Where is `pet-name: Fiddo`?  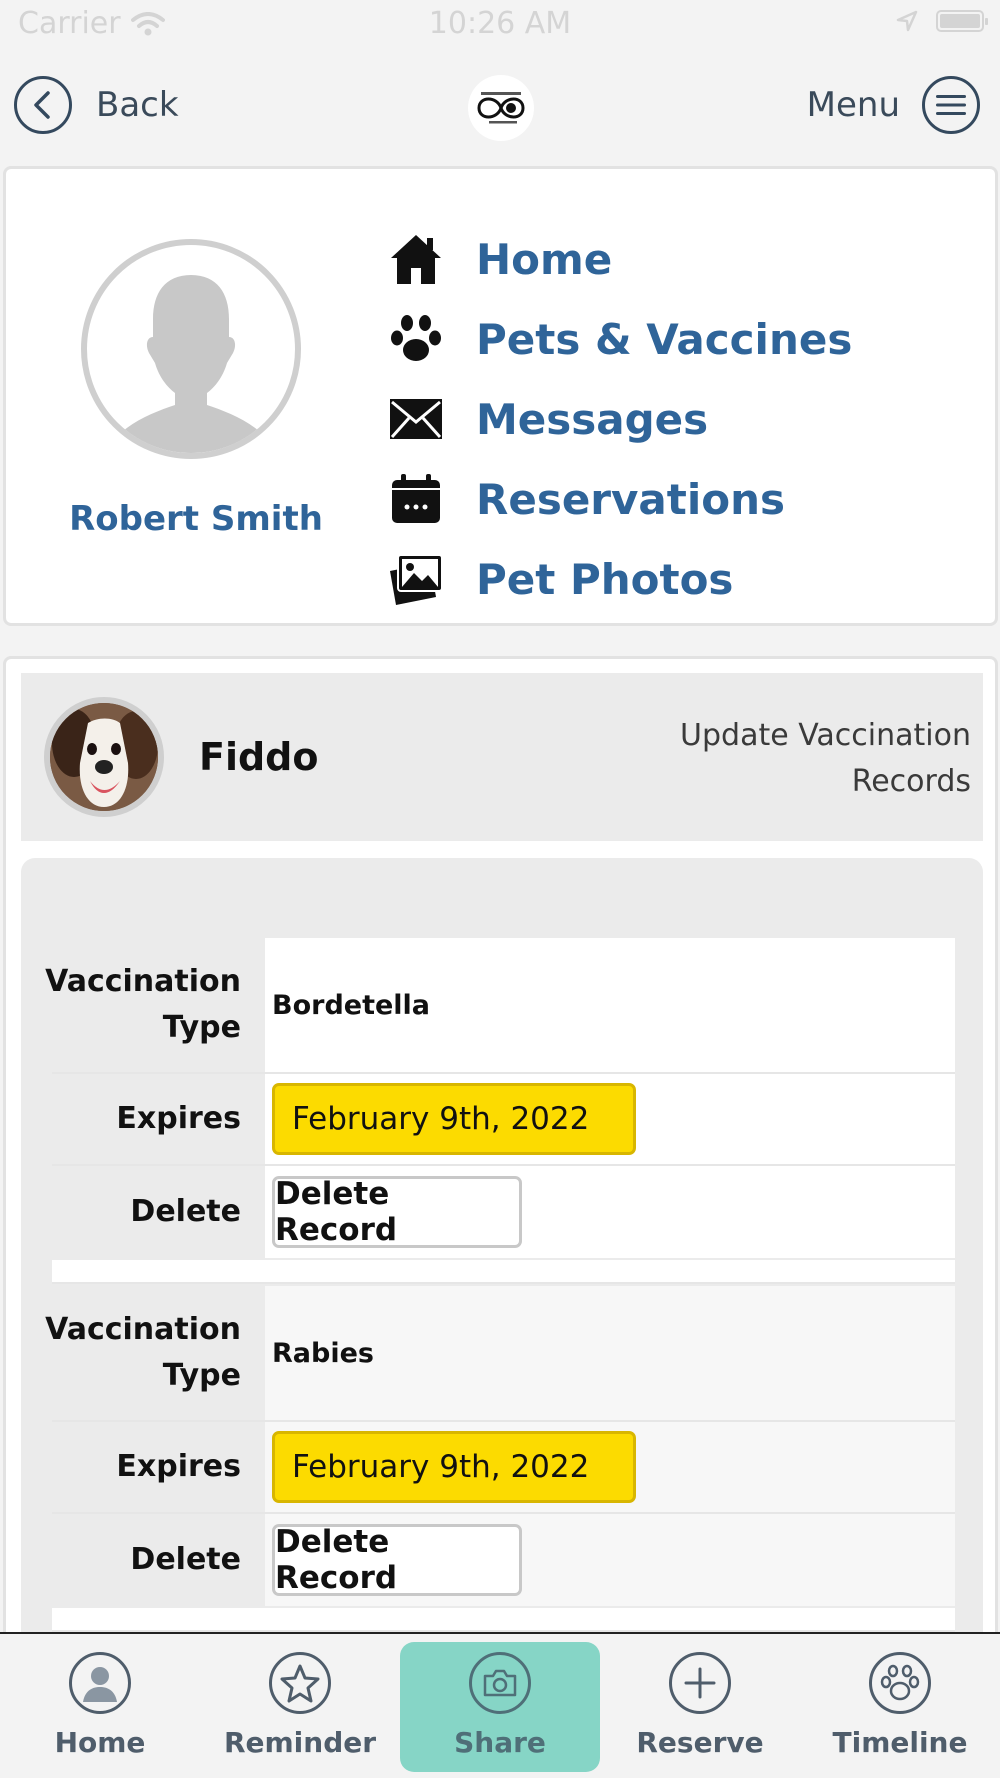 pet-name: Fiddo is located at coordinates (259, 757).